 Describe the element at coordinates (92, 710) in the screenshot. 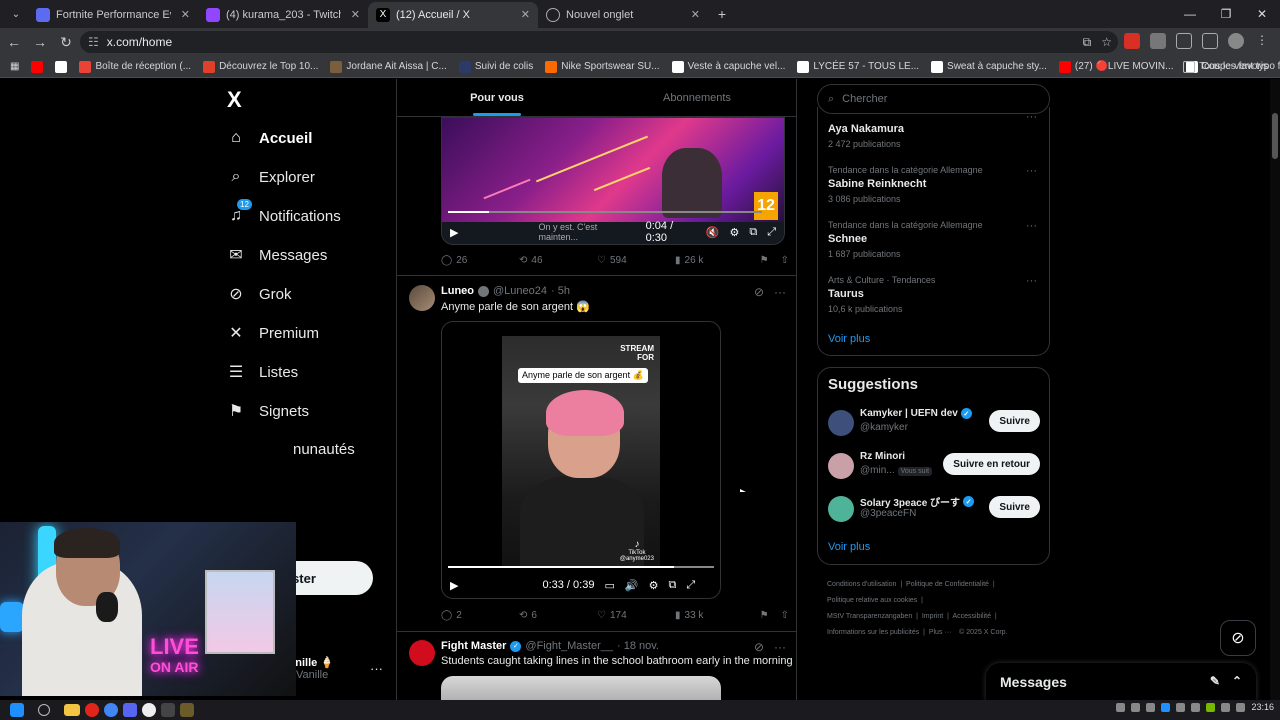

I see `opera-icon` at that location.